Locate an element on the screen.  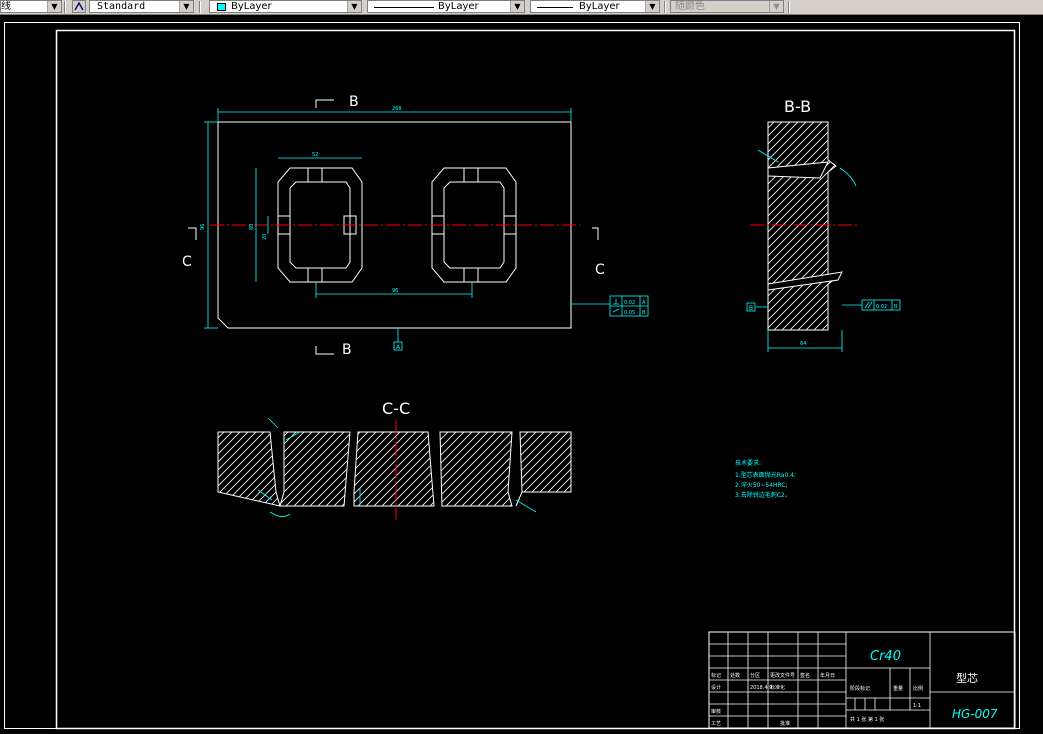
color-dropdown: ByLayer ▼ is located at coordinates (285, 6).